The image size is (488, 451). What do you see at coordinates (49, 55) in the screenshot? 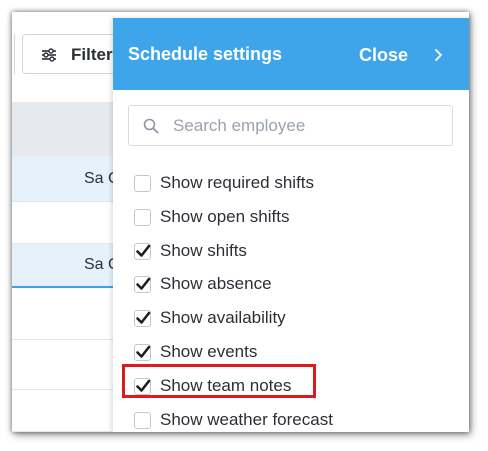
I see `sliders-icon` at bounding box center [49, 55].